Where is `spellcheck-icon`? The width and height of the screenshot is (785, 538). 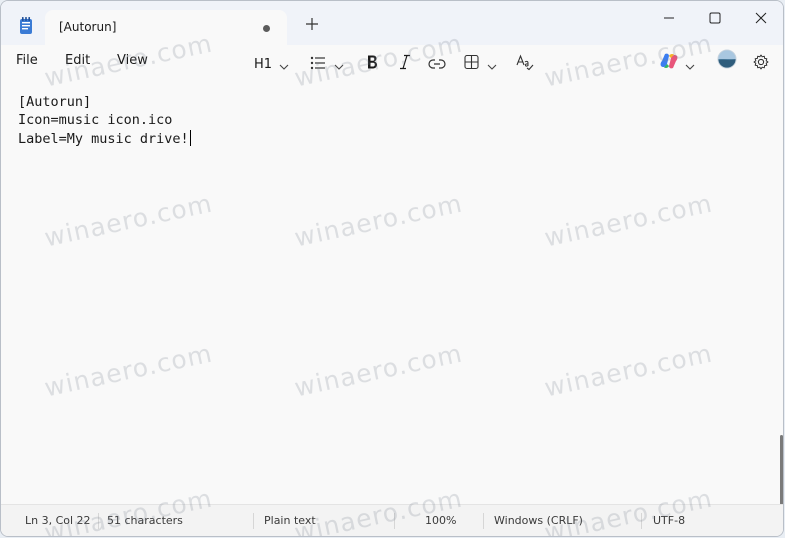 spellcheck-icon is located at coordinates (525, 62).